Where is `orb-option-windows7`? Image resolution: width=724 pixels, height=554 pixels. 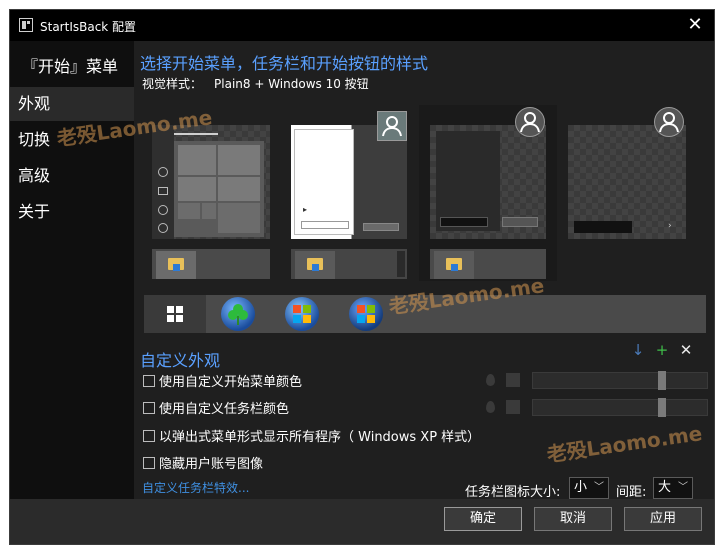
orb-option-windows7 is located at coordinates (302, 314).